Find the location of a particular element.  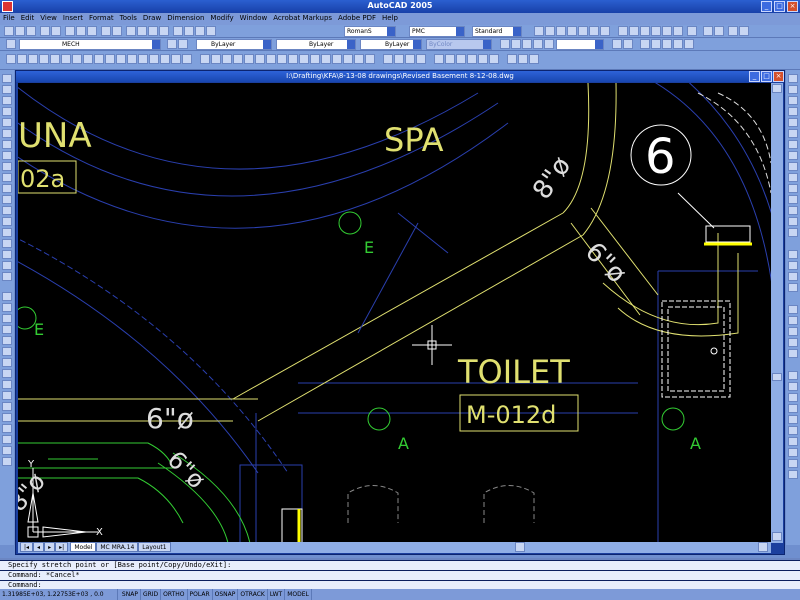

break-icon is located at coordinates (326, 59).